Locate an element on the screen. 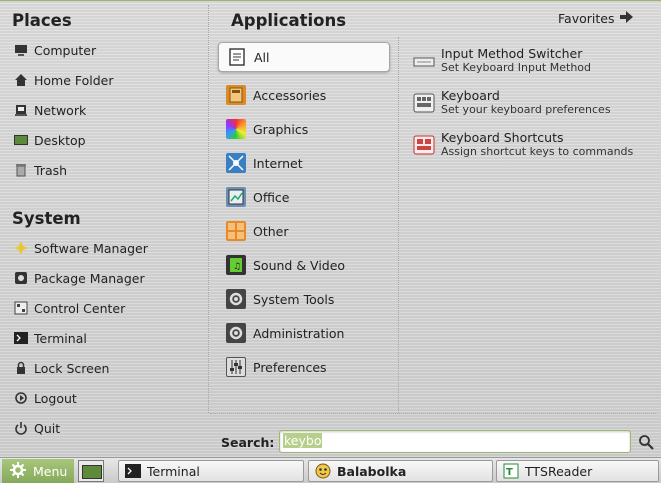 The width and height of the screenshot is (661, 483). app-name: Input Method Switcher is located at coordinates (512, 53).